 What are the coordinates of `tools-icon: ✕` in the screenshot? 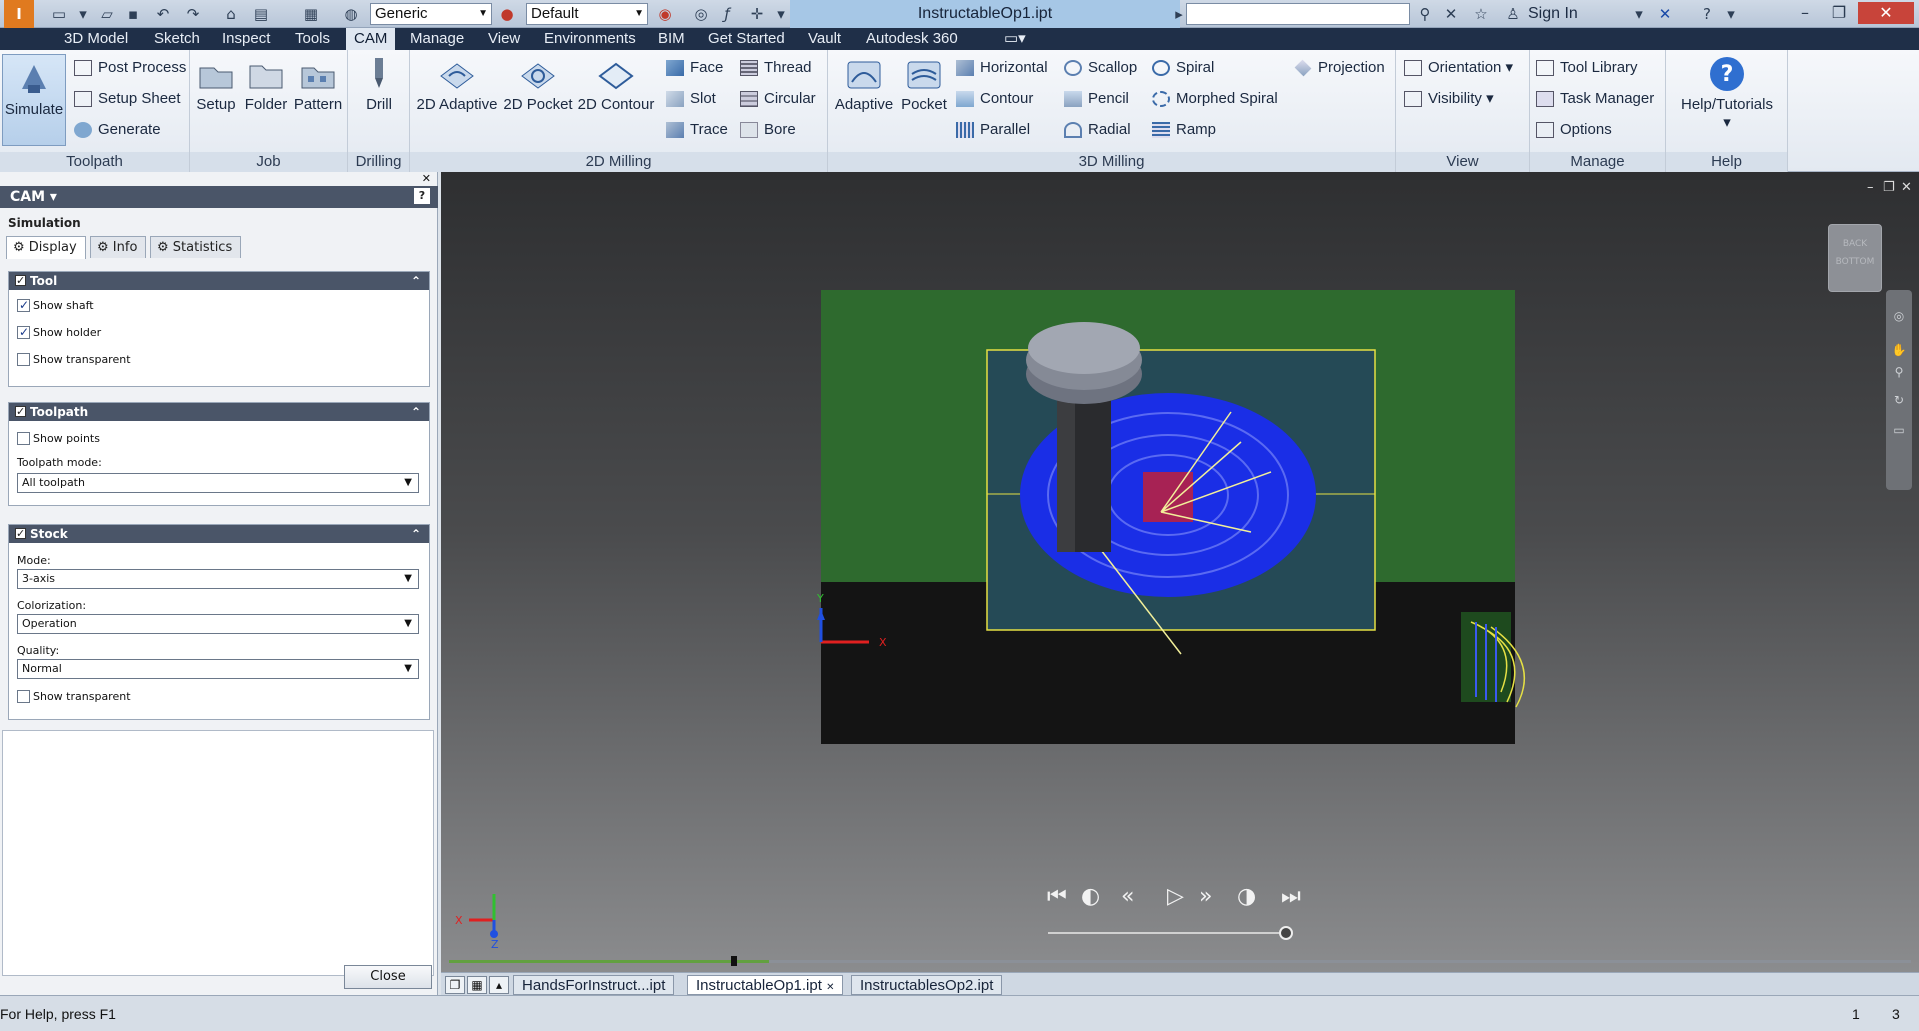 It's located at (1451, 14).